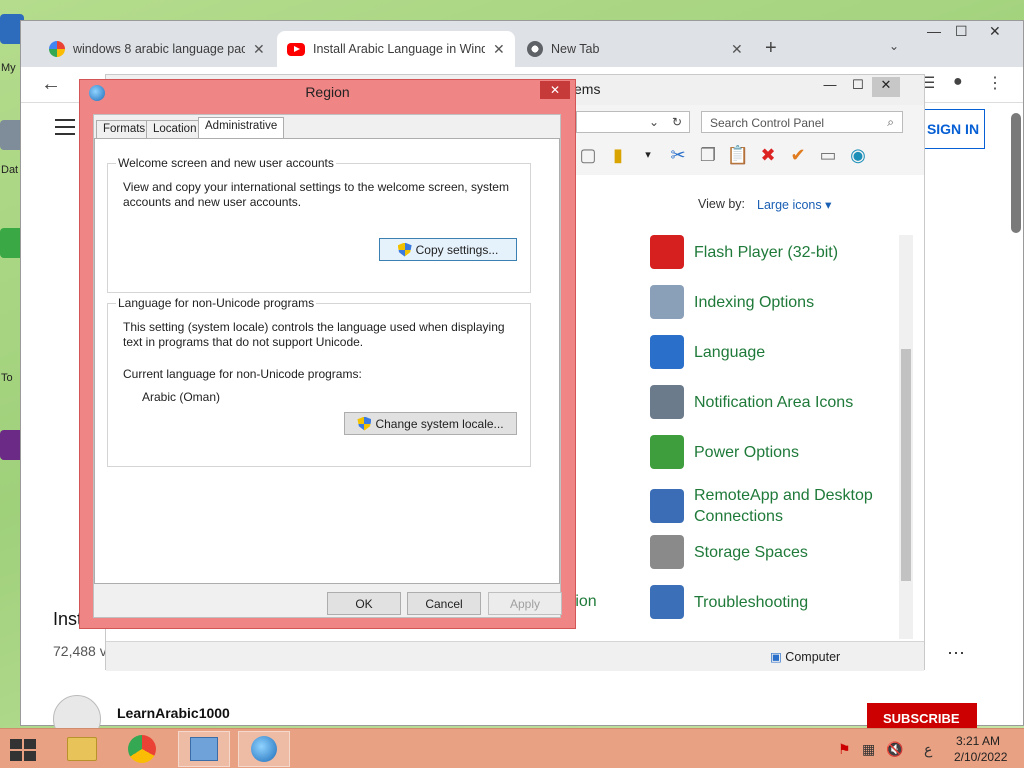 The image size is (1024, 768). I want to click on cp-maximize-button: ☐, so click(858, 87).